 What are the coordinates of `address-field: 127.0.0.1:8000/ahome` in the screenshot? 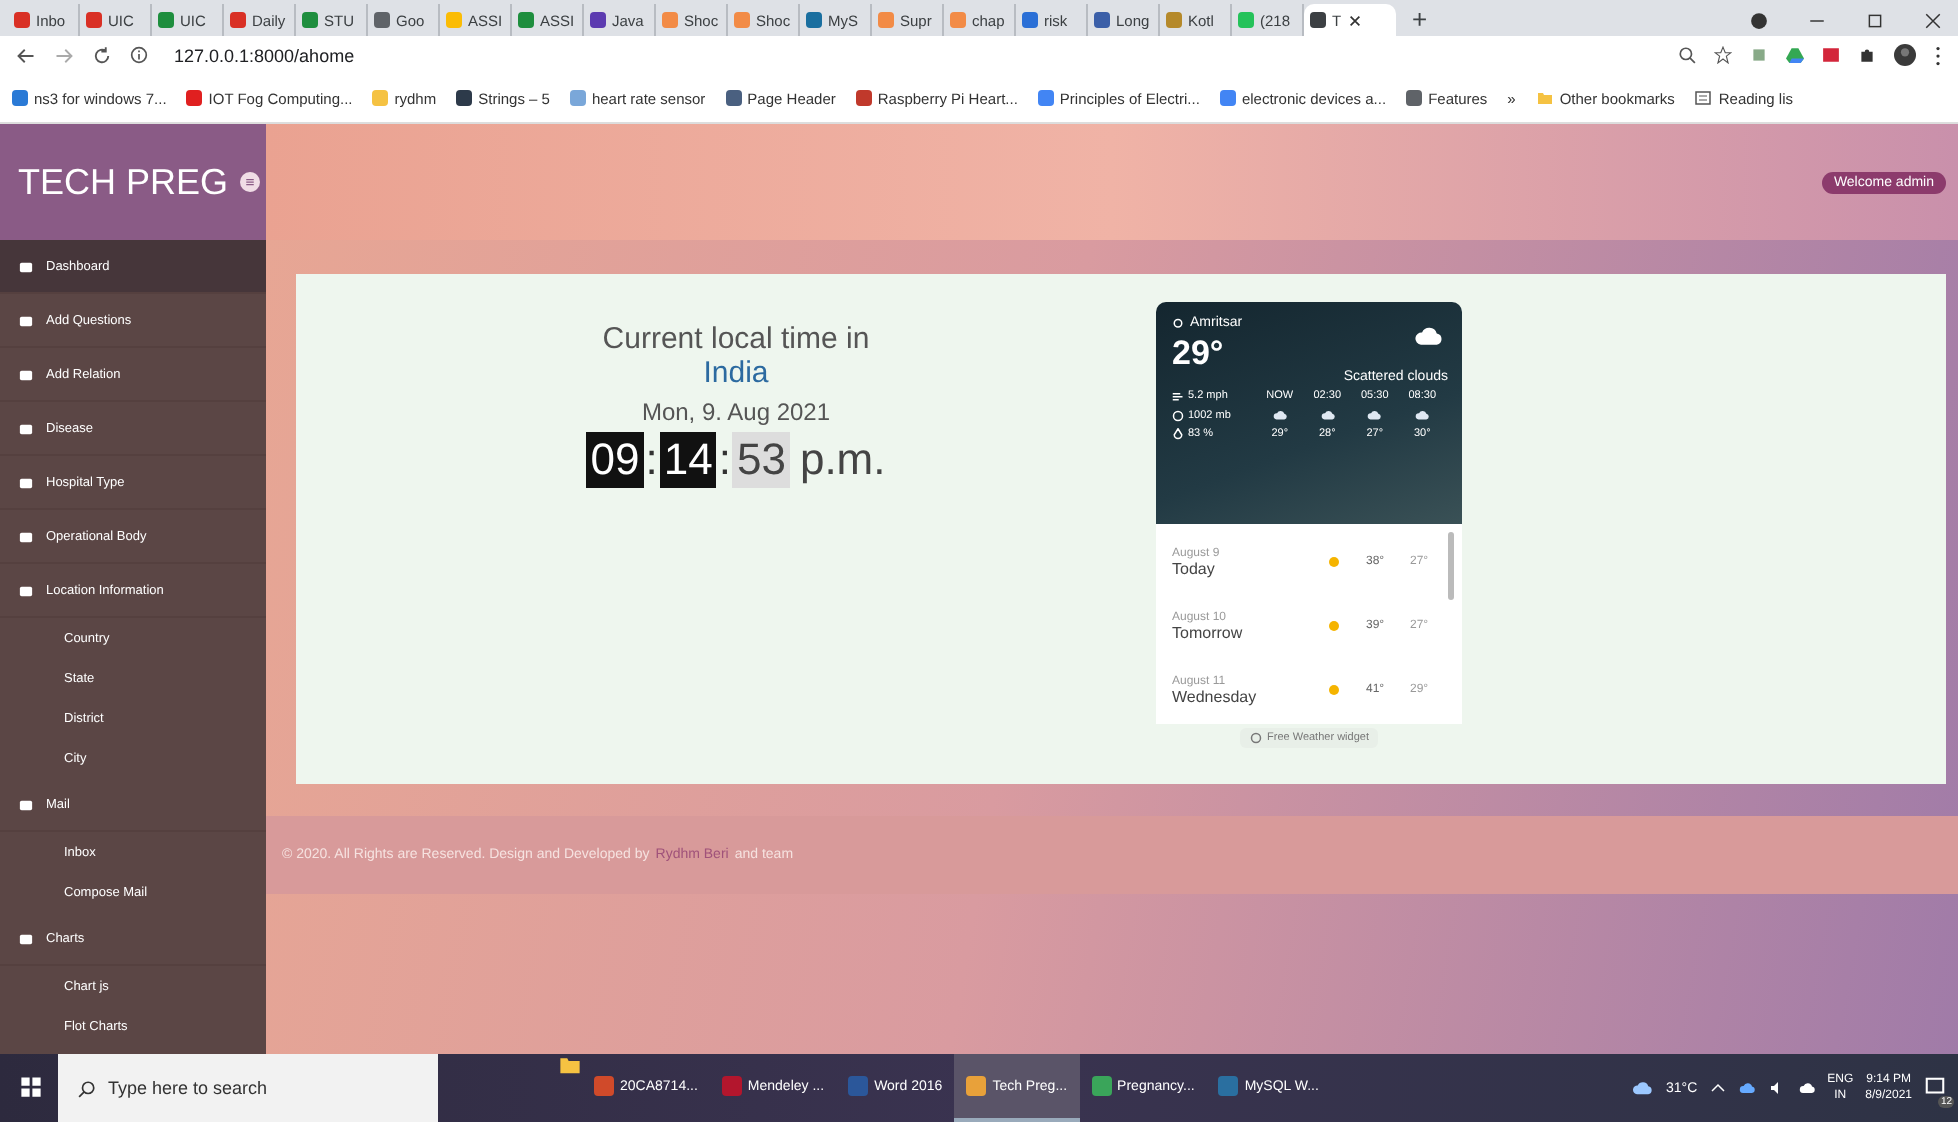 It's located at (264, 55).